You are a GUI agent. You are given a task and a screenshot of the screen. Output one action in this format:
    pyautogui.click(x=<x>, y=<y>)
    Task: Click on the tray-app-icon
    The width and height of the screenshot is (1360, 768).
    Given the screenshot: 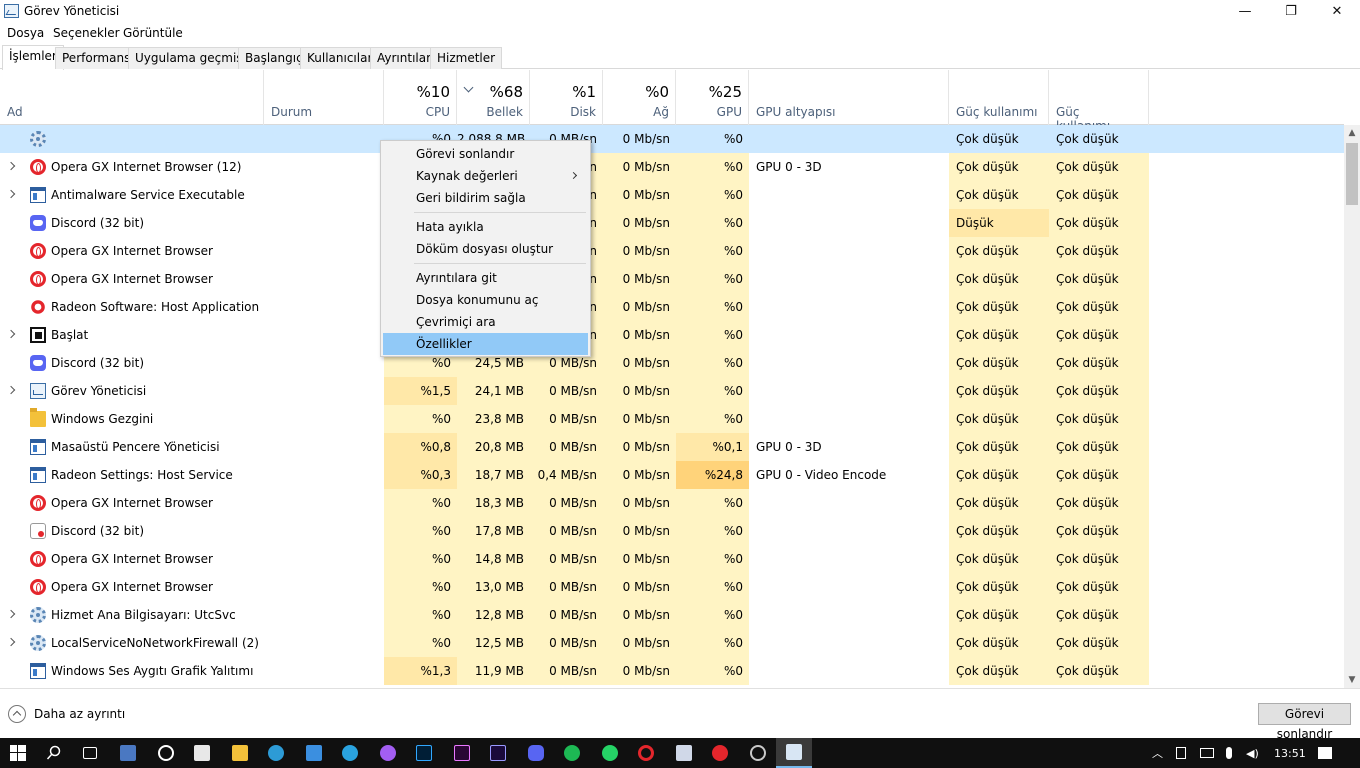 What is the action you would take?
    pyautogui.click(x=1181, y=753)
    